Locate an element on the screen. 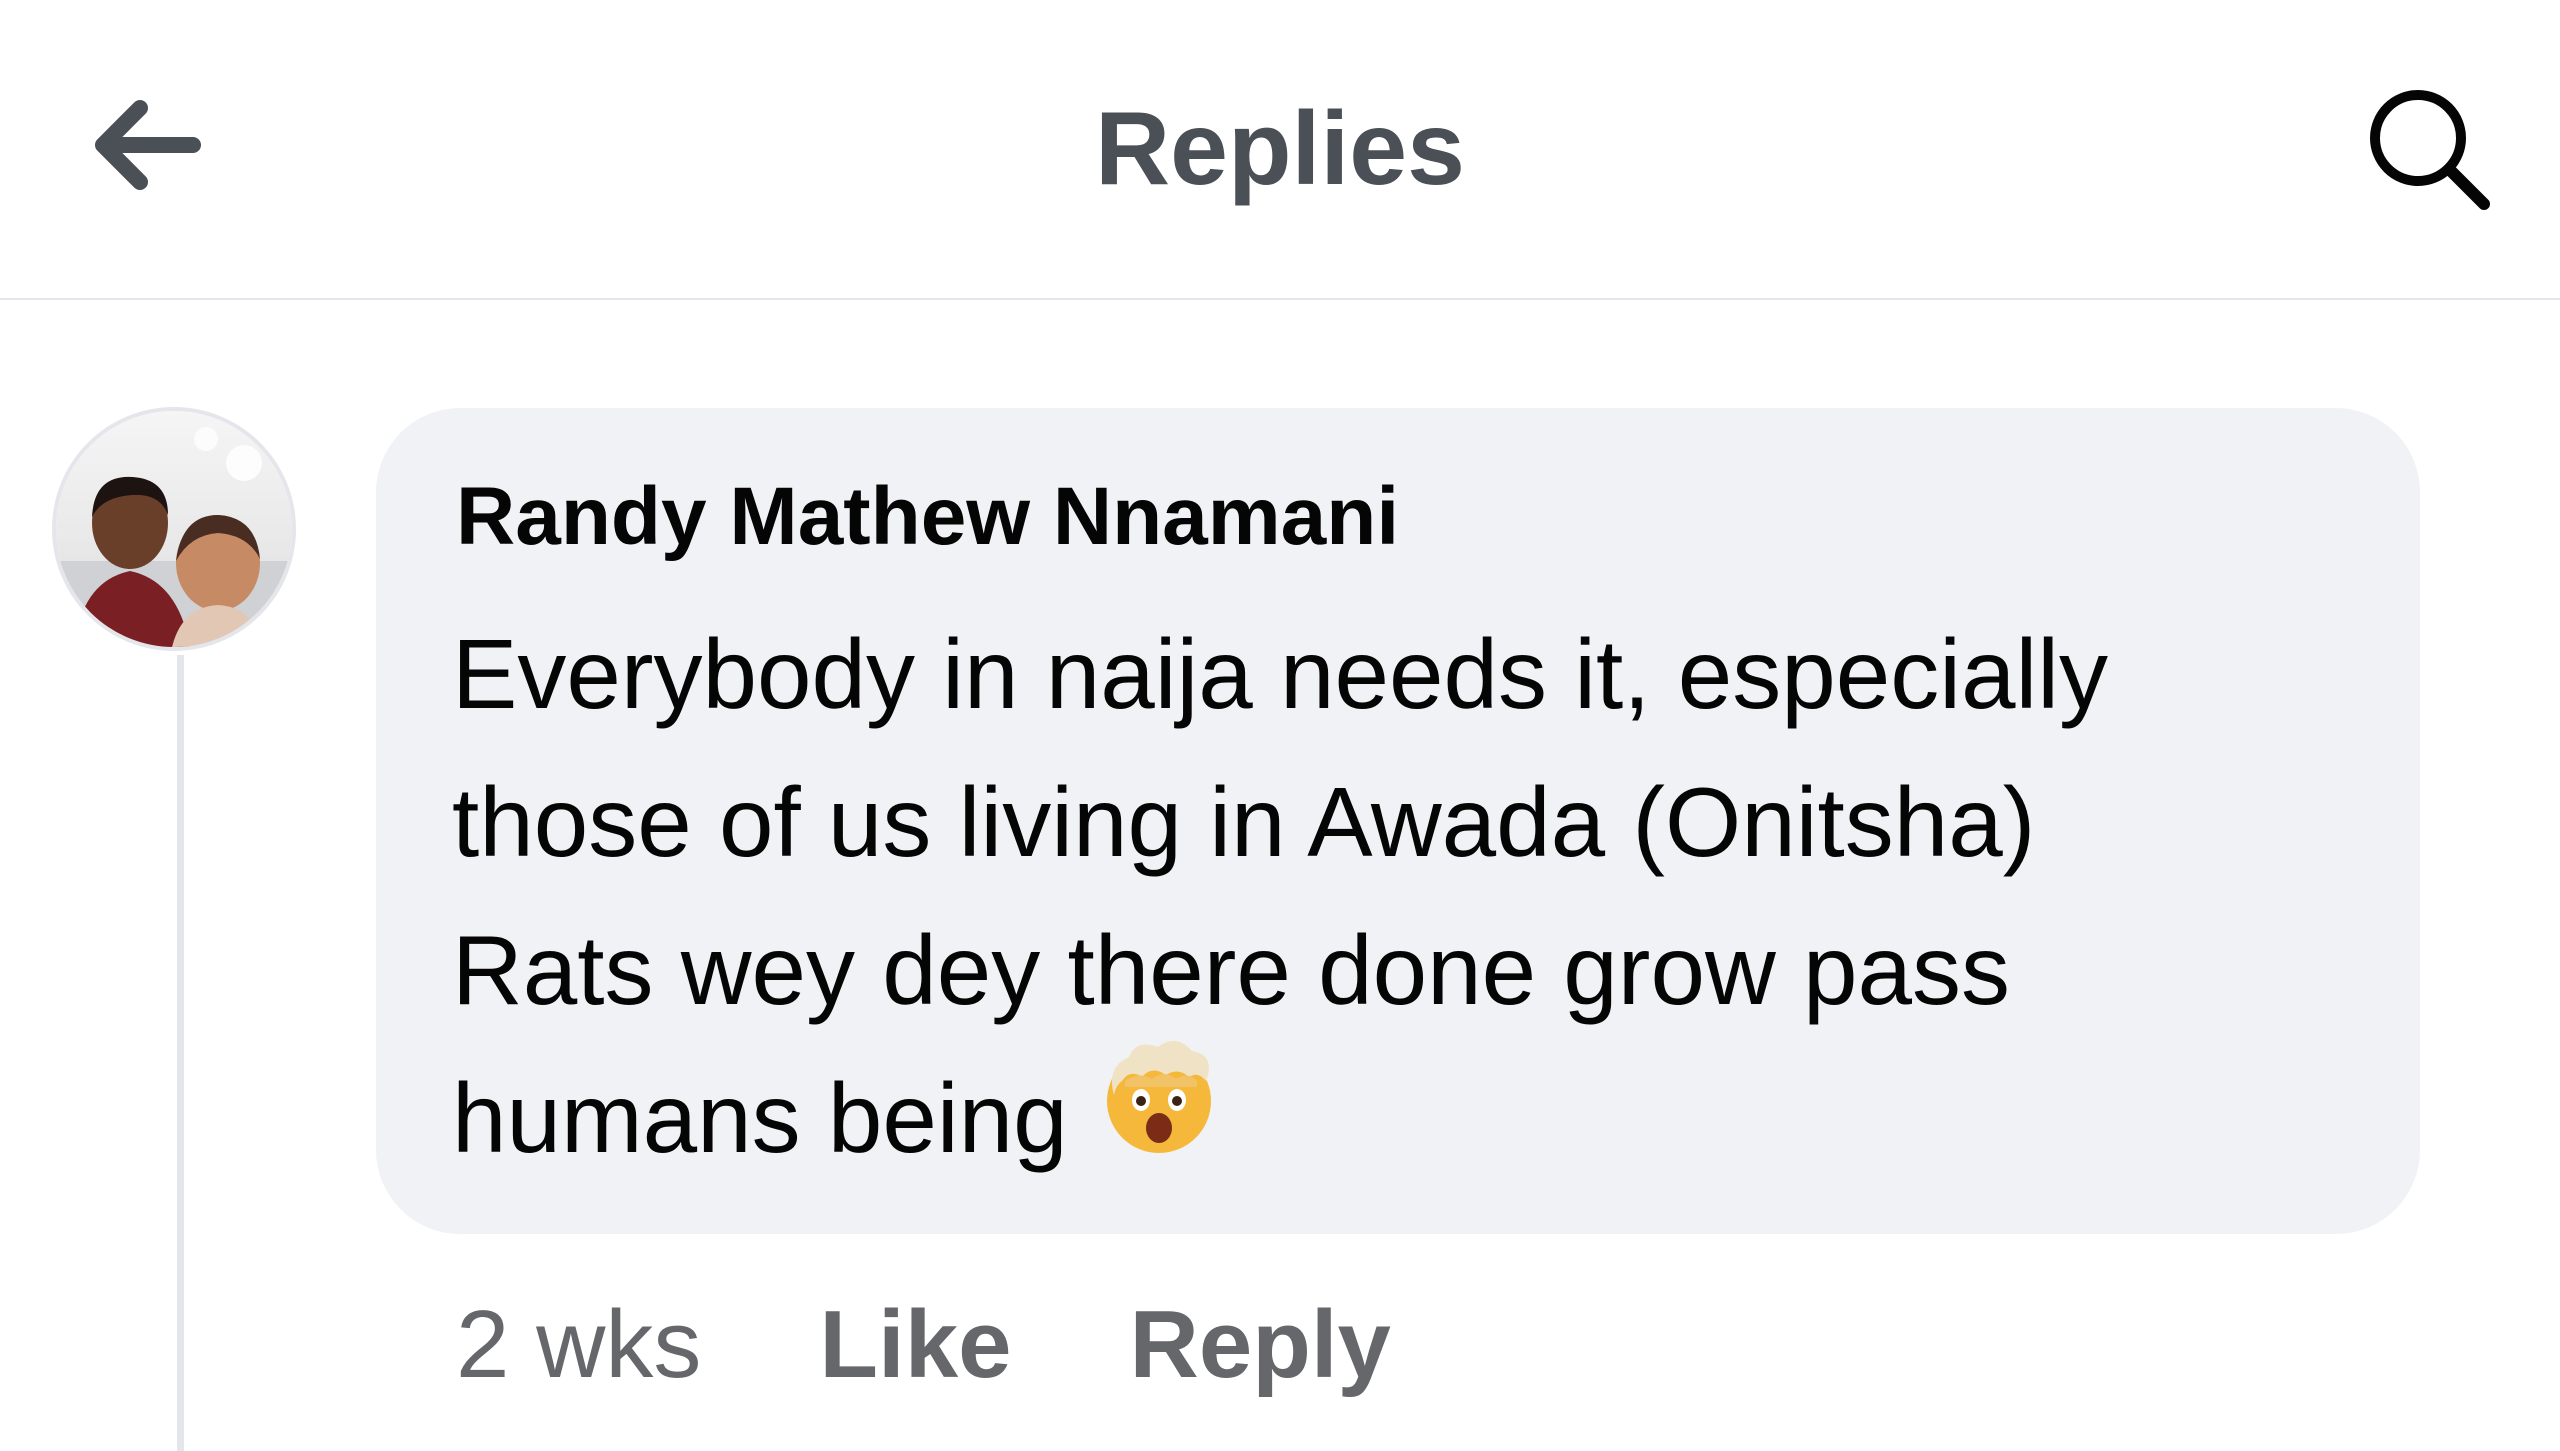 The width and height of the screenshot is (2560, 1451). search-icon is located at coordinates (2430, 150).